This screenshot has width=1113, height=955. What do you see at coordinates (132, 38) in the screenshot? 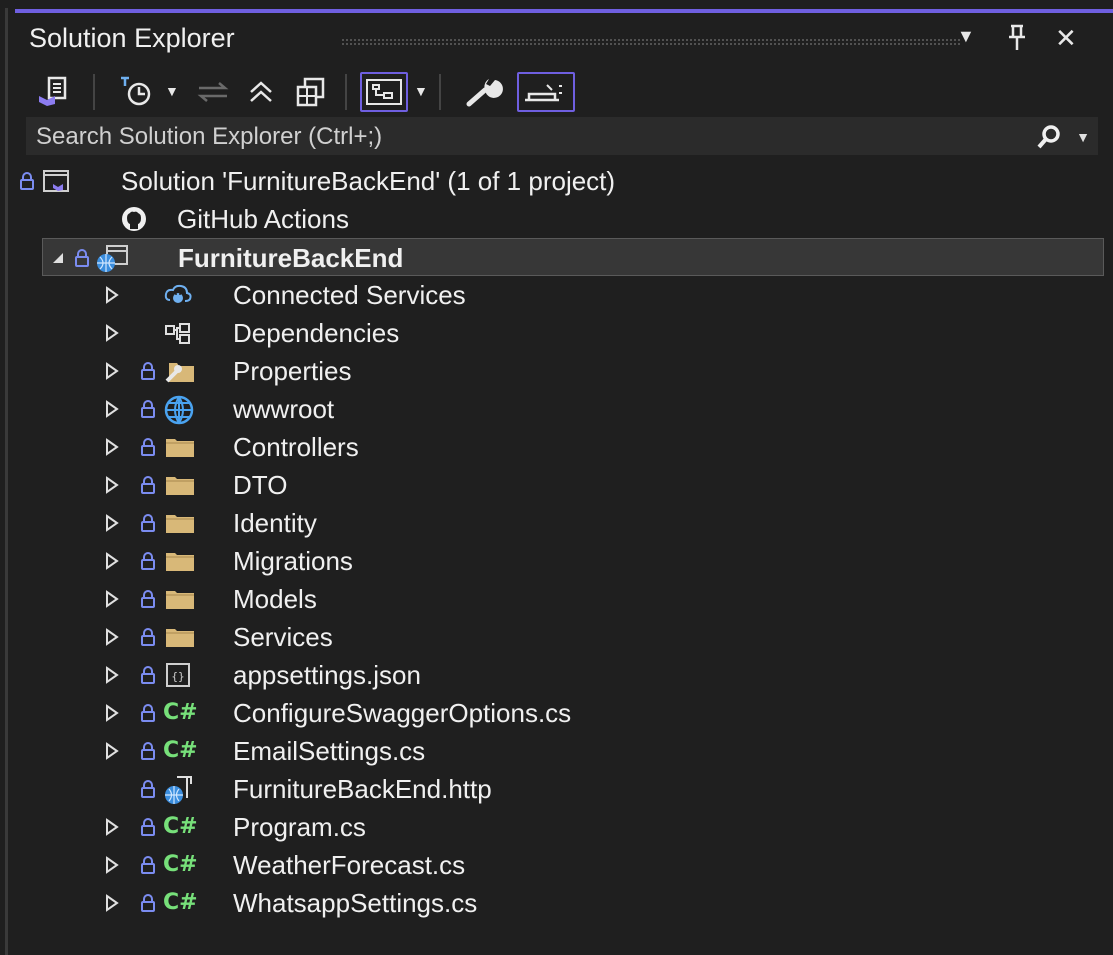
I see `panel-title: Solution Explorer` at bounding box center [132, 38].